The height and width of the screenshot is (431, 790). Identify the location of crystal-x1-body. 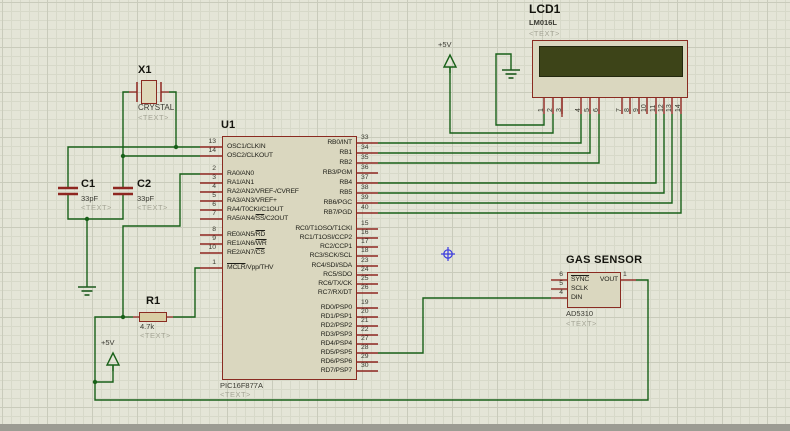
(149, 92).